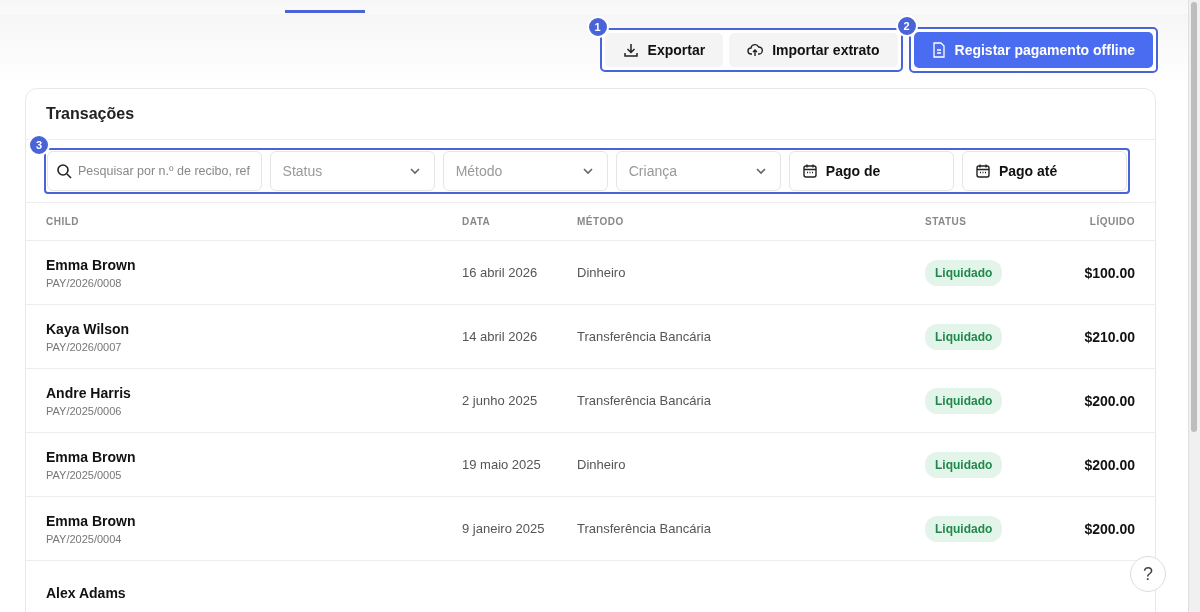  I want to click on date-cell: 14 abril 2026, so click(500, 336).